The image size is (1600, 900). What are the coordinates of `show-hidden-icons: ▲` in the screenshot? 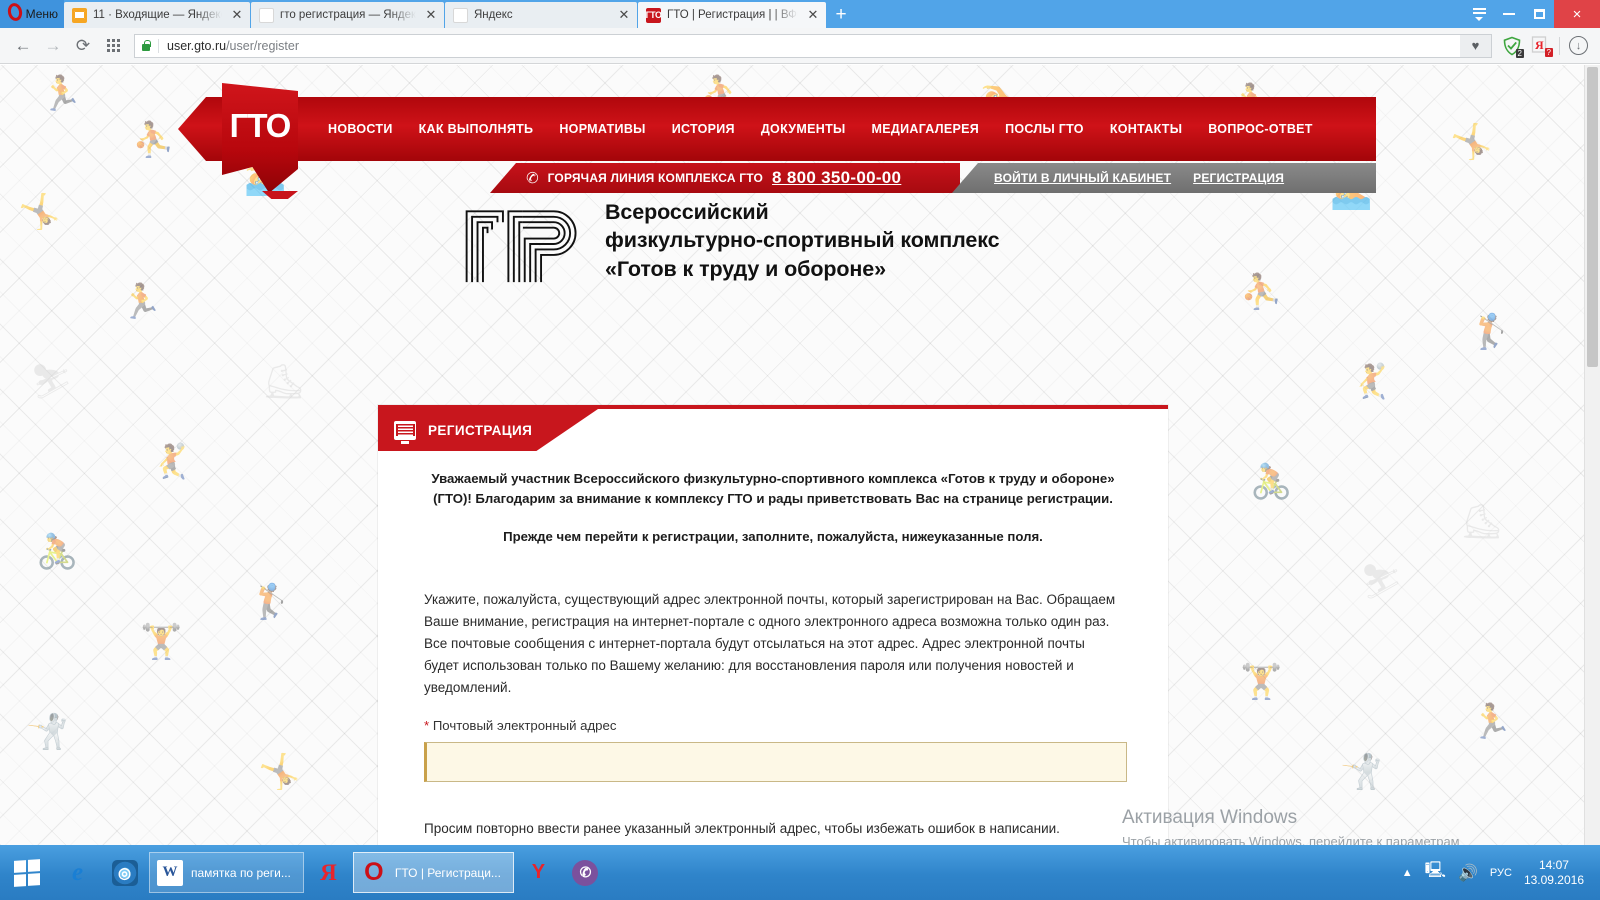 It's located at (1407, 873).